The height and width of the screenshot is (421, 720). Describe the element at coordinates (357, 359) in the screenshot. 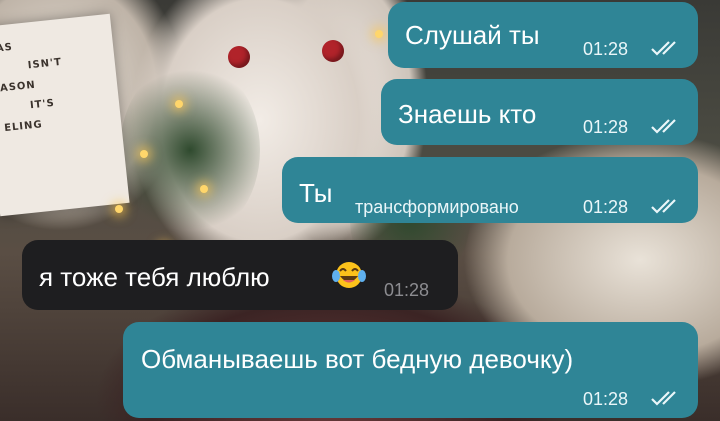

I see `message-text: Обманываешь вот бедную девочку)` at that location.